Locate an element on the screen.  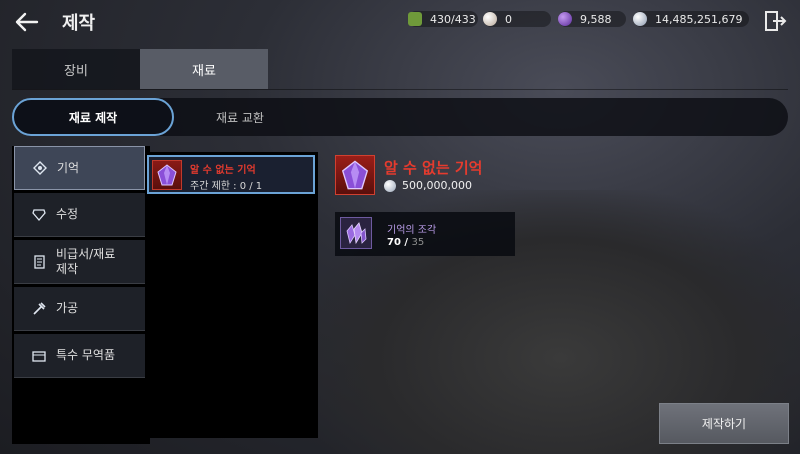
category-scroll-material: 비급서/재료 제작 is located at coordinates (79, 262).